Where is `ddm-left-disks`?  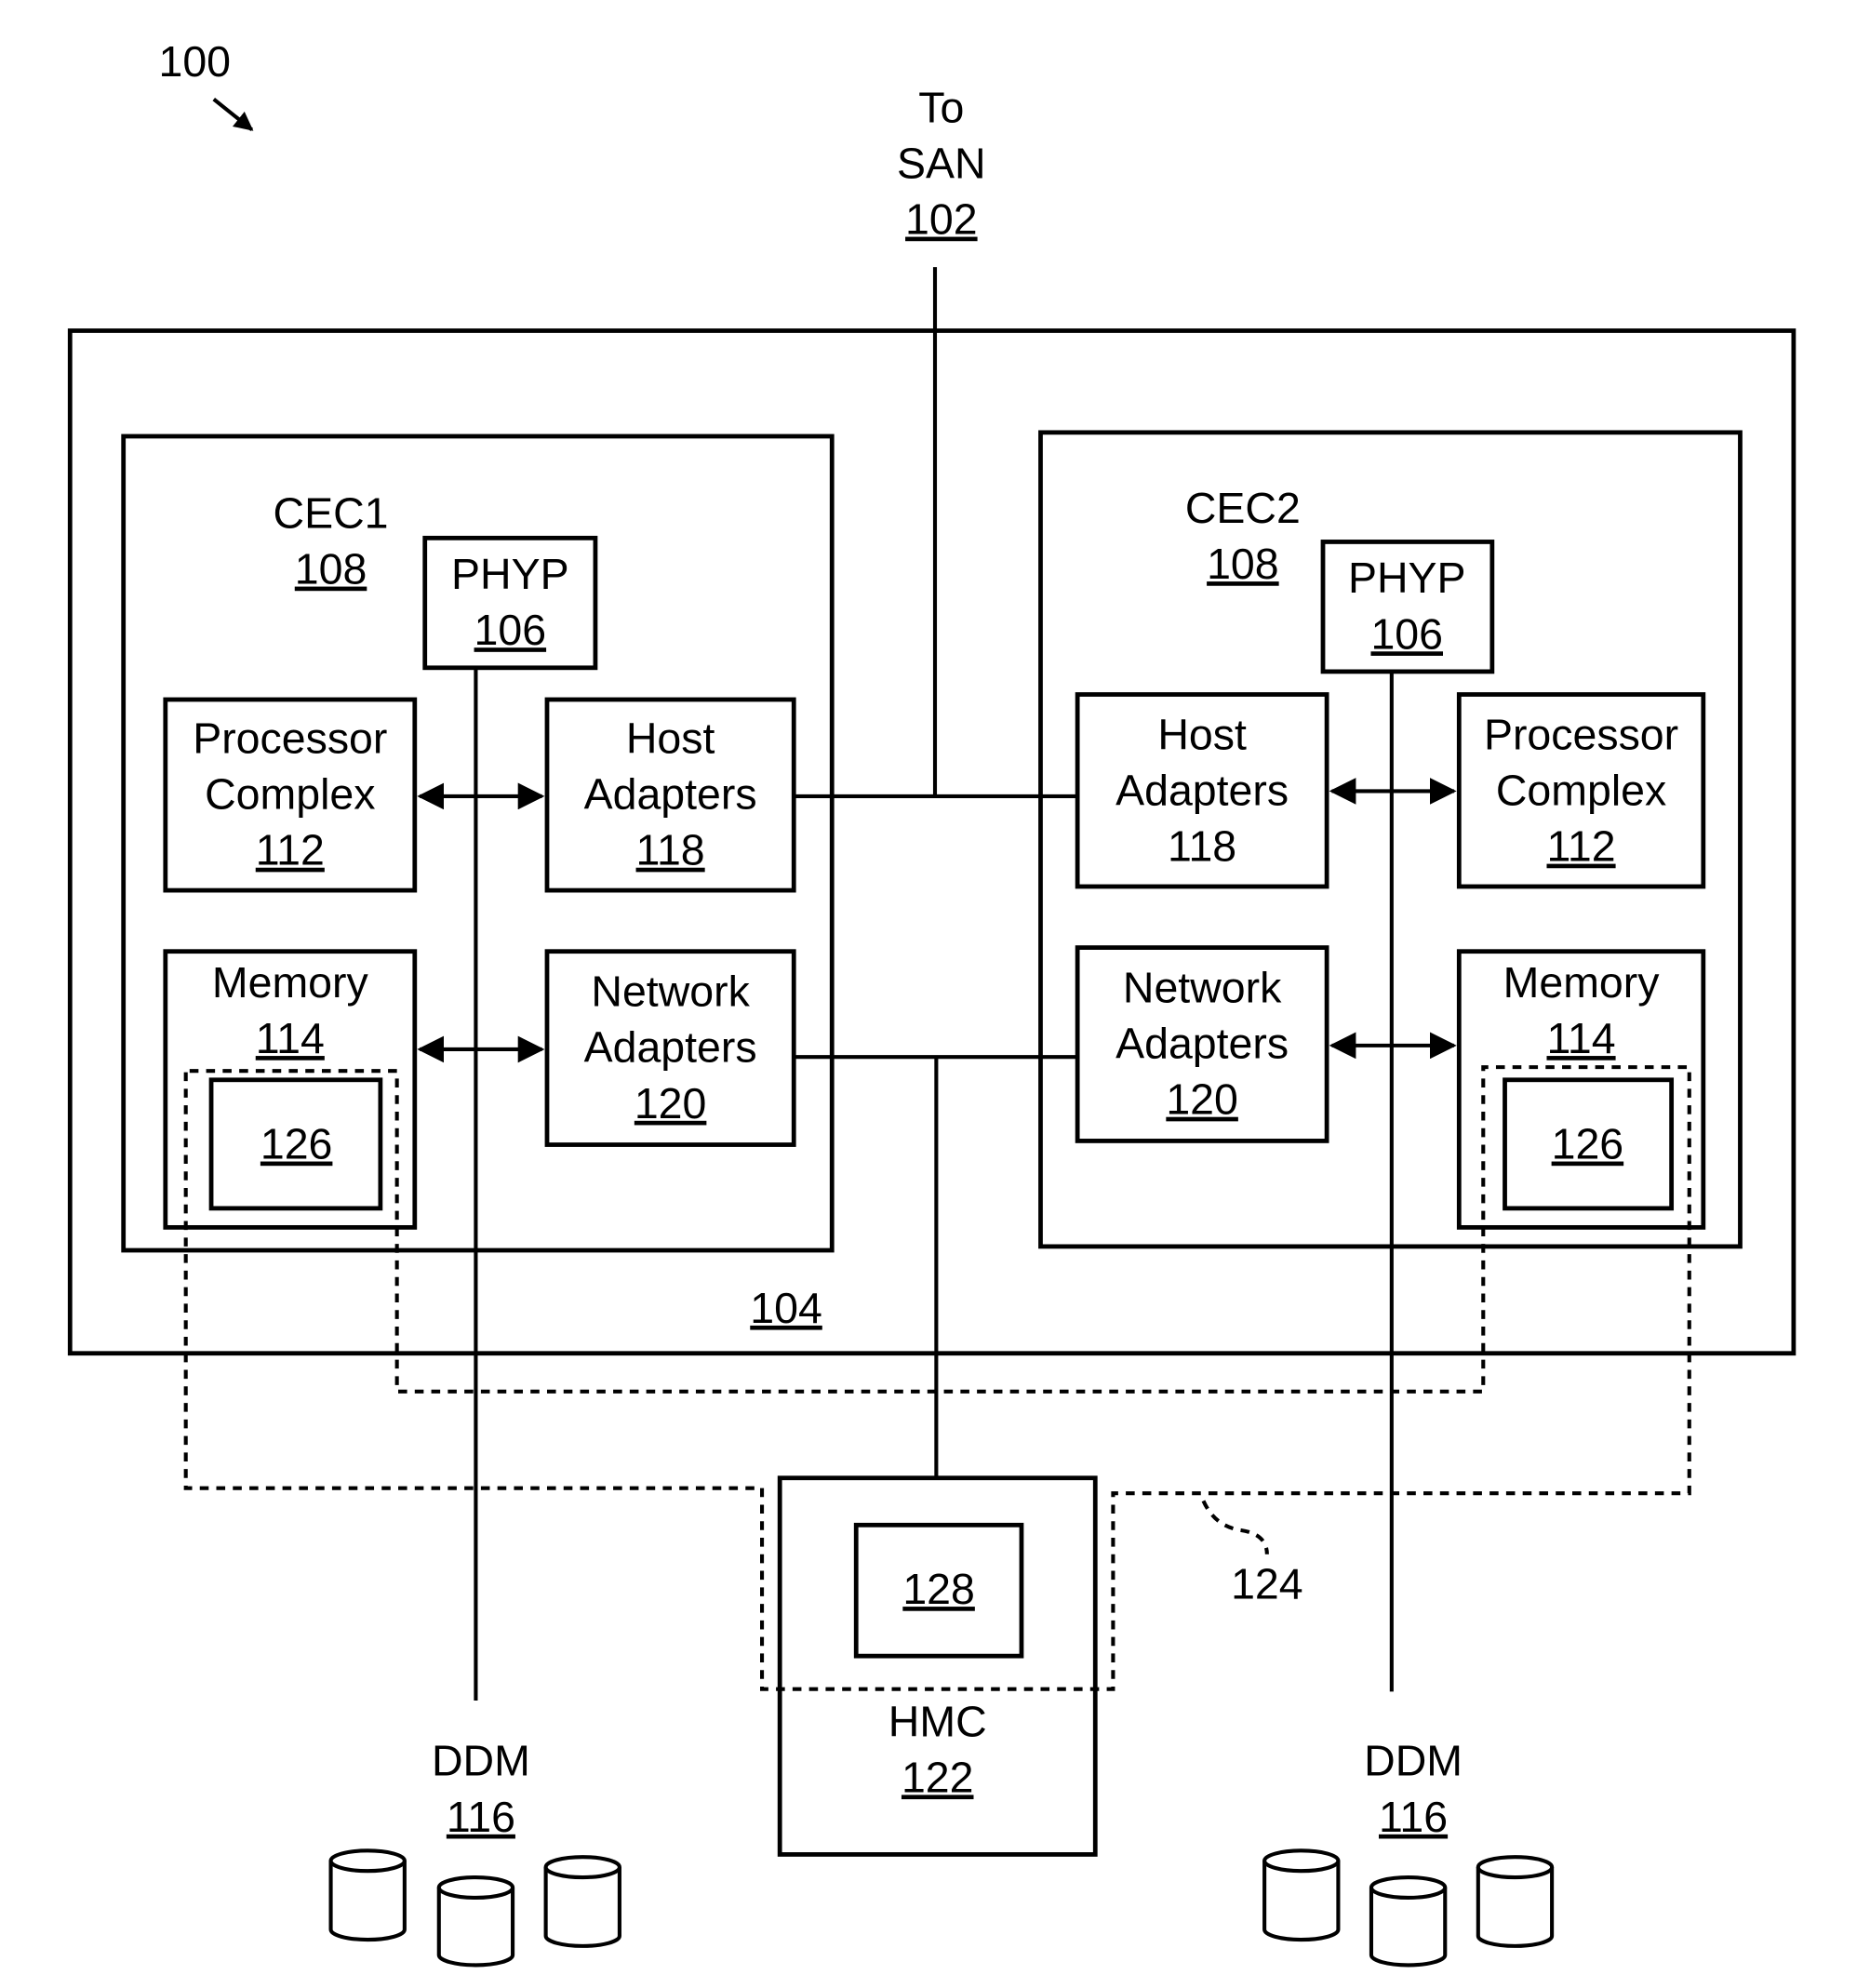
ddm-left-disks is located at coordinates (474, 1908).